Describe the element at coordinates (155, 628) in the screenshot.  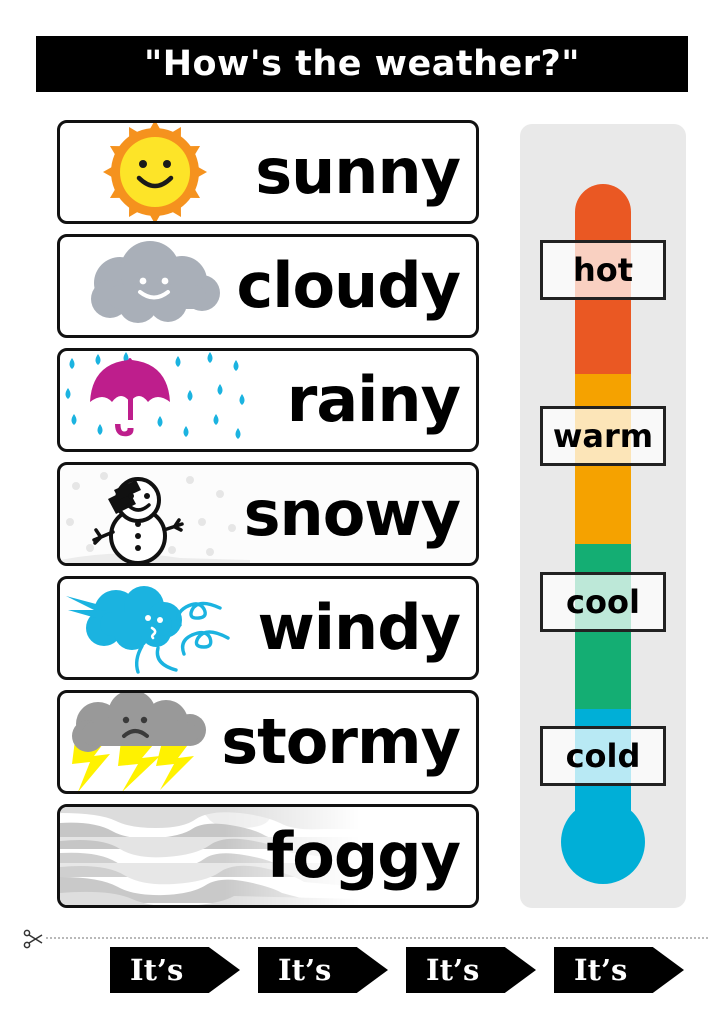
I see `windy-cloud-icon` at that location.